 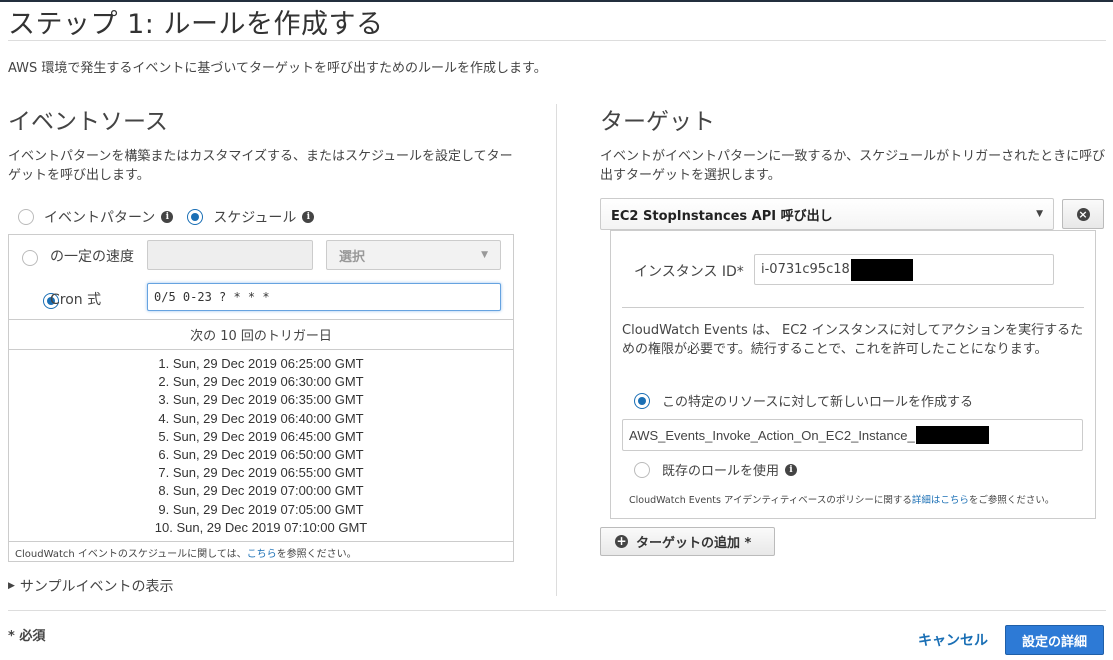 I want to click on target-type-select: EC2 StopInstances API 呼び出し ▼, so click(x=827, y=214).